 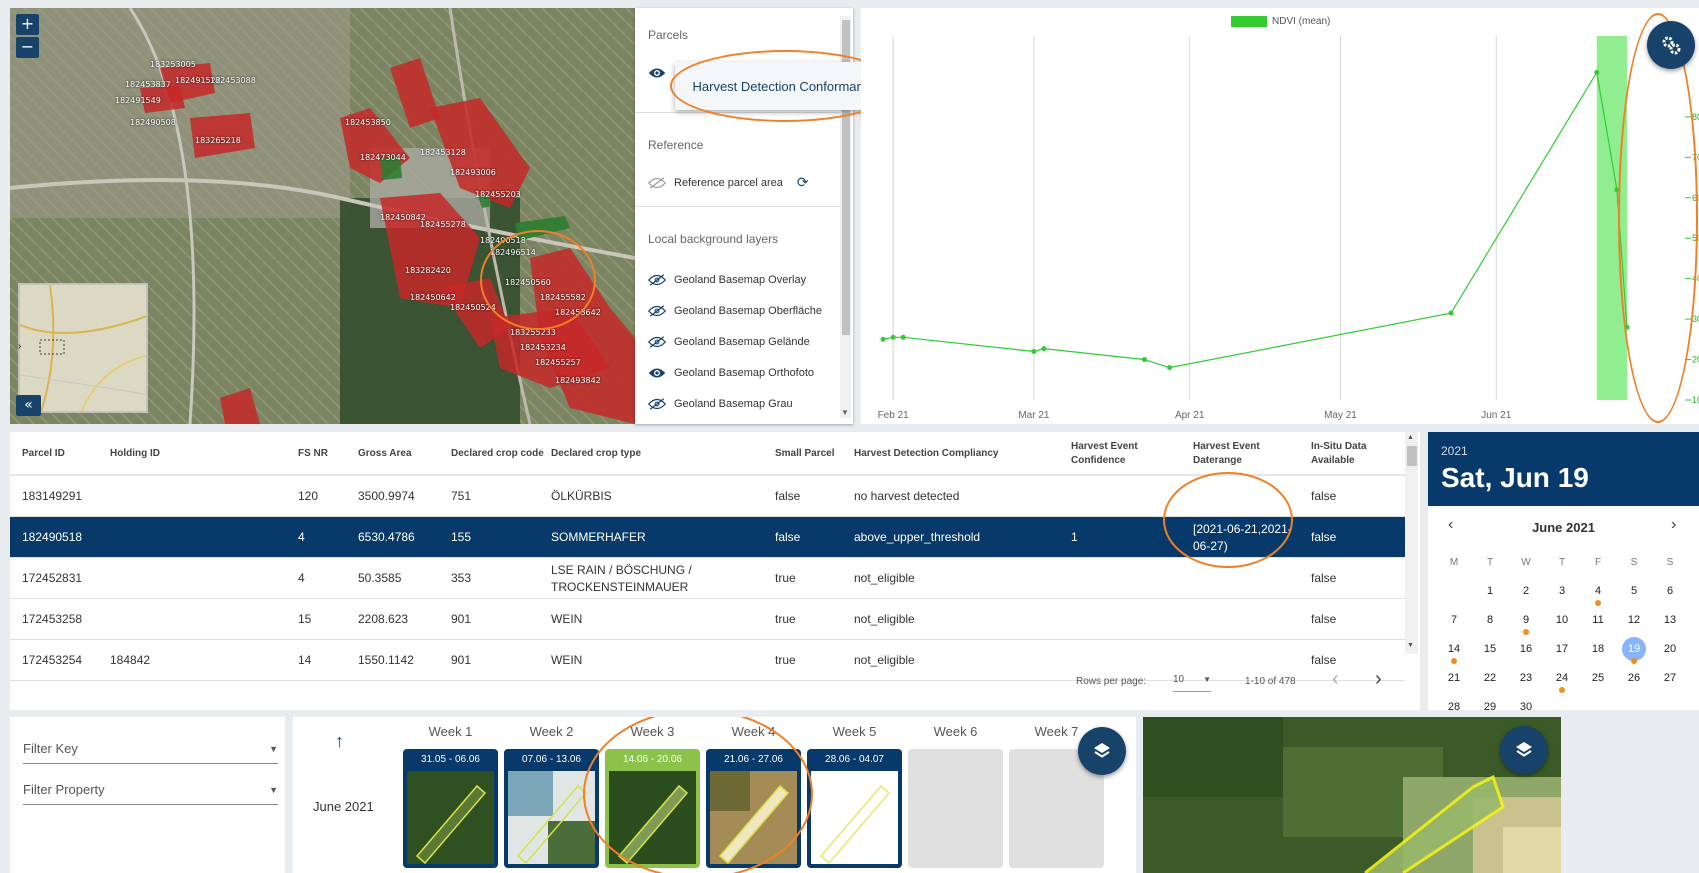 I want to click on calendar-day: 20, so click(x=1670, y=649).